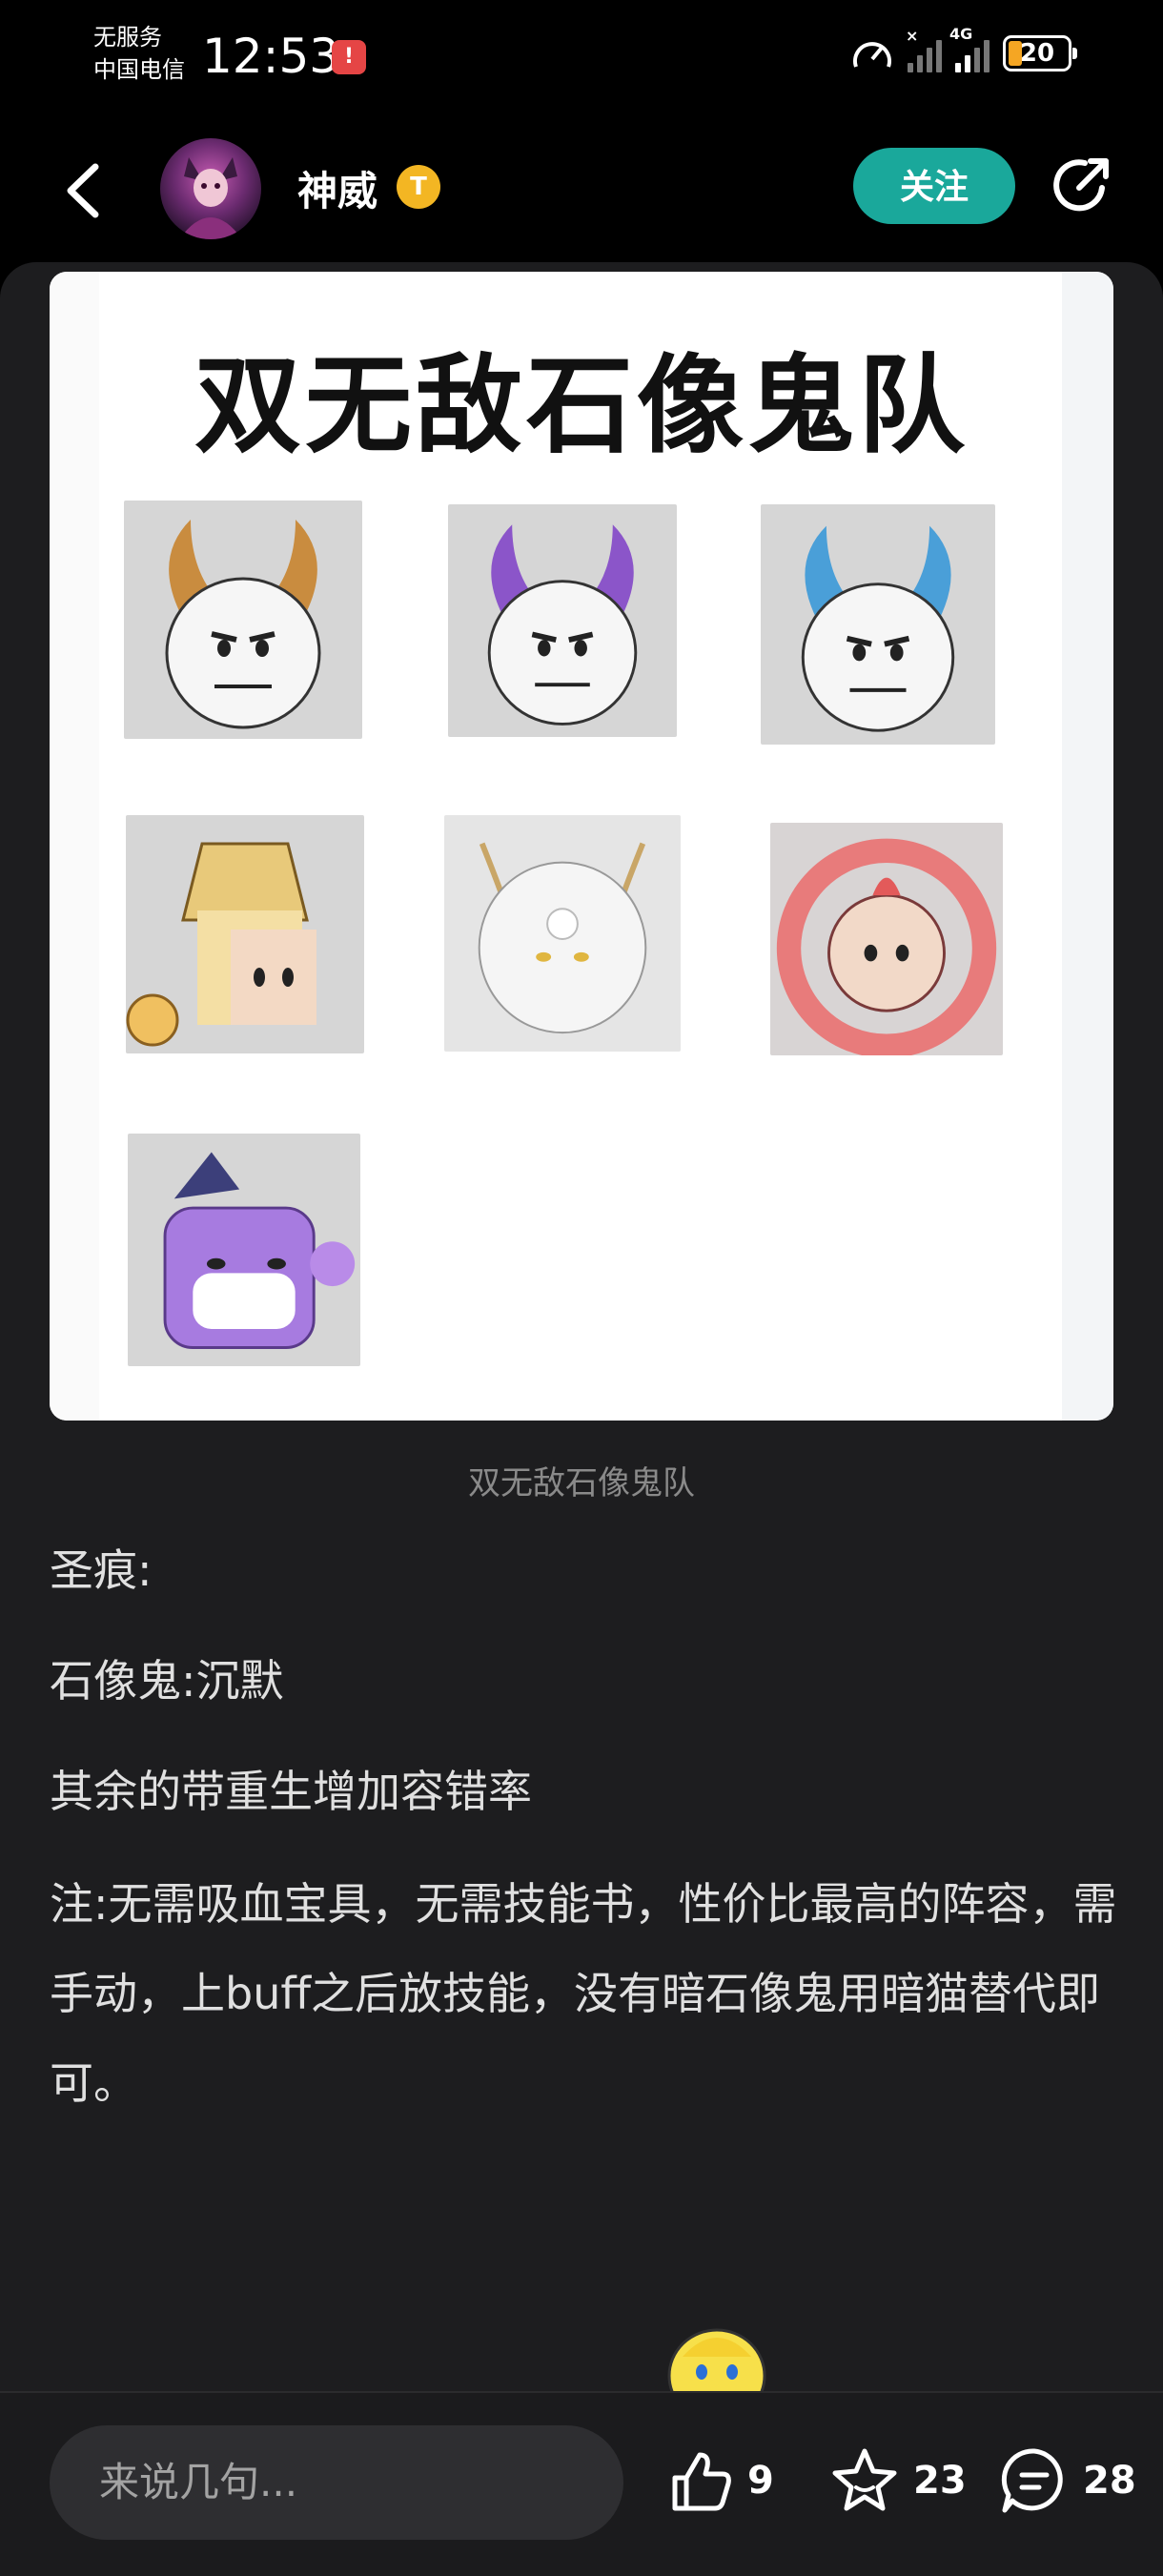  I want to click on status-bar: 无服务 中国电信 12:53 ! × 4G 20, so click(581, 60).